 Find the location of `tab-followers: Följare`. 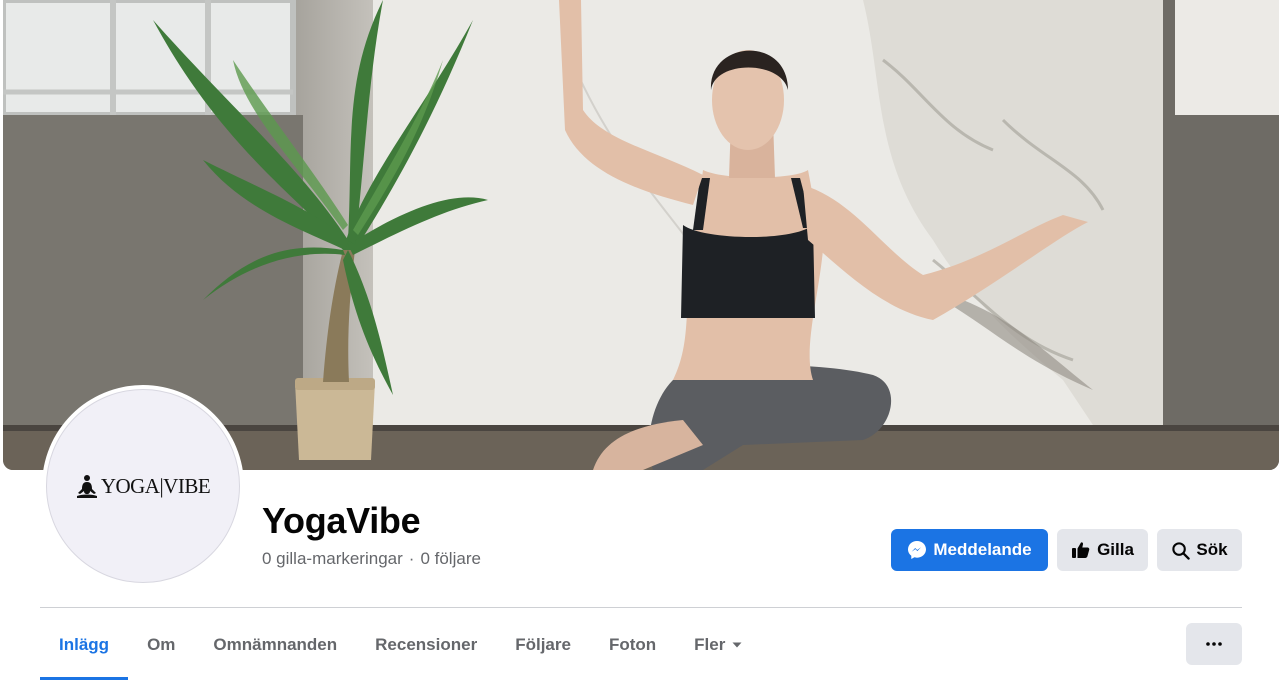

tab-followers: Följare is located at coordinates (543, 645).